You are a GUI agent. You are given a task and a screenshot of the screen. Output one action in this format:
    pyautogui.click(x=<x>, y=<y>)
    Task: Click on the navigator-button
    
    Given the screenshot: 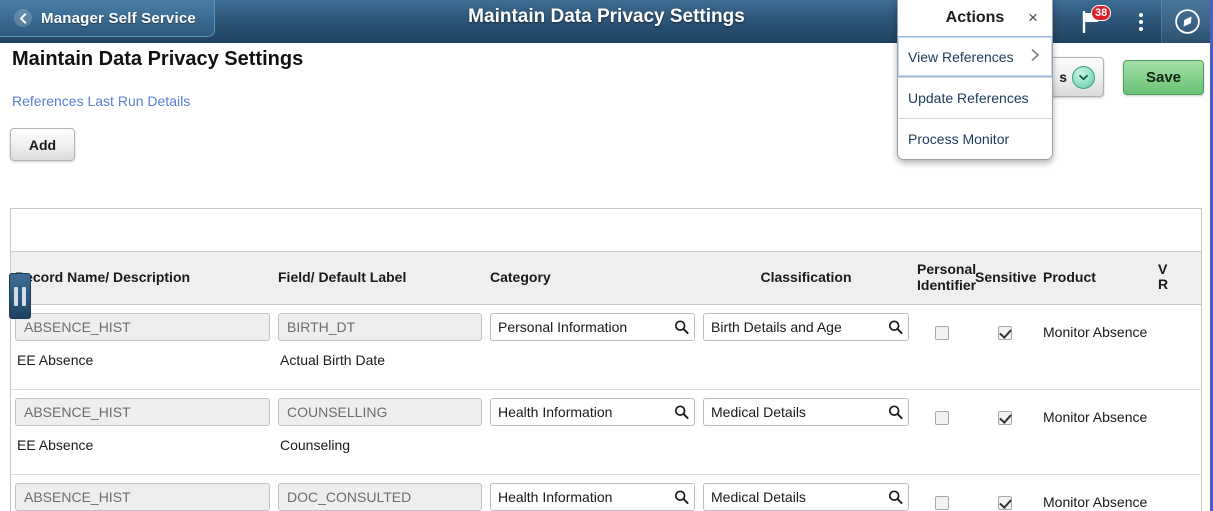 What is the action you would take?
    pyautogui.click(x=1185, y=21)
    